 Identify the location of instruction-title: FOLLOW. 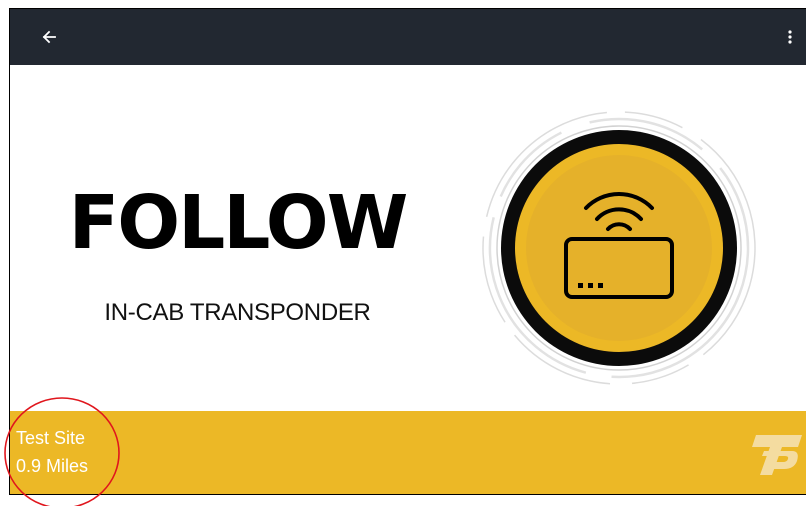
(238, 223).